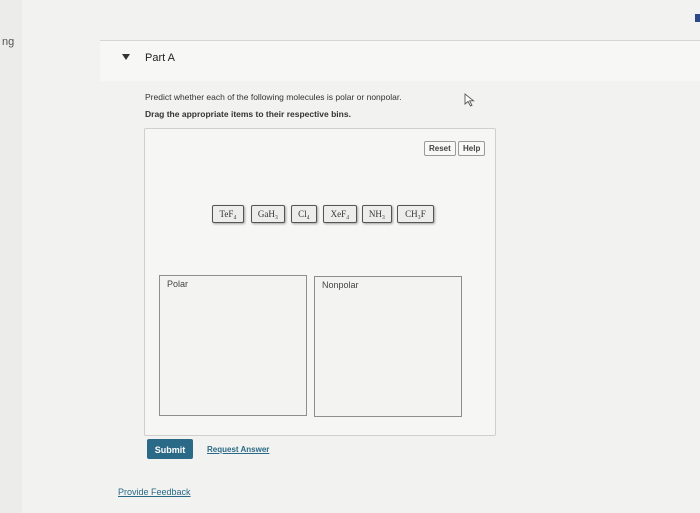 The width and height of the screenshot is (700, 513). I want to click on part-header: Part A, so click(400, 61).